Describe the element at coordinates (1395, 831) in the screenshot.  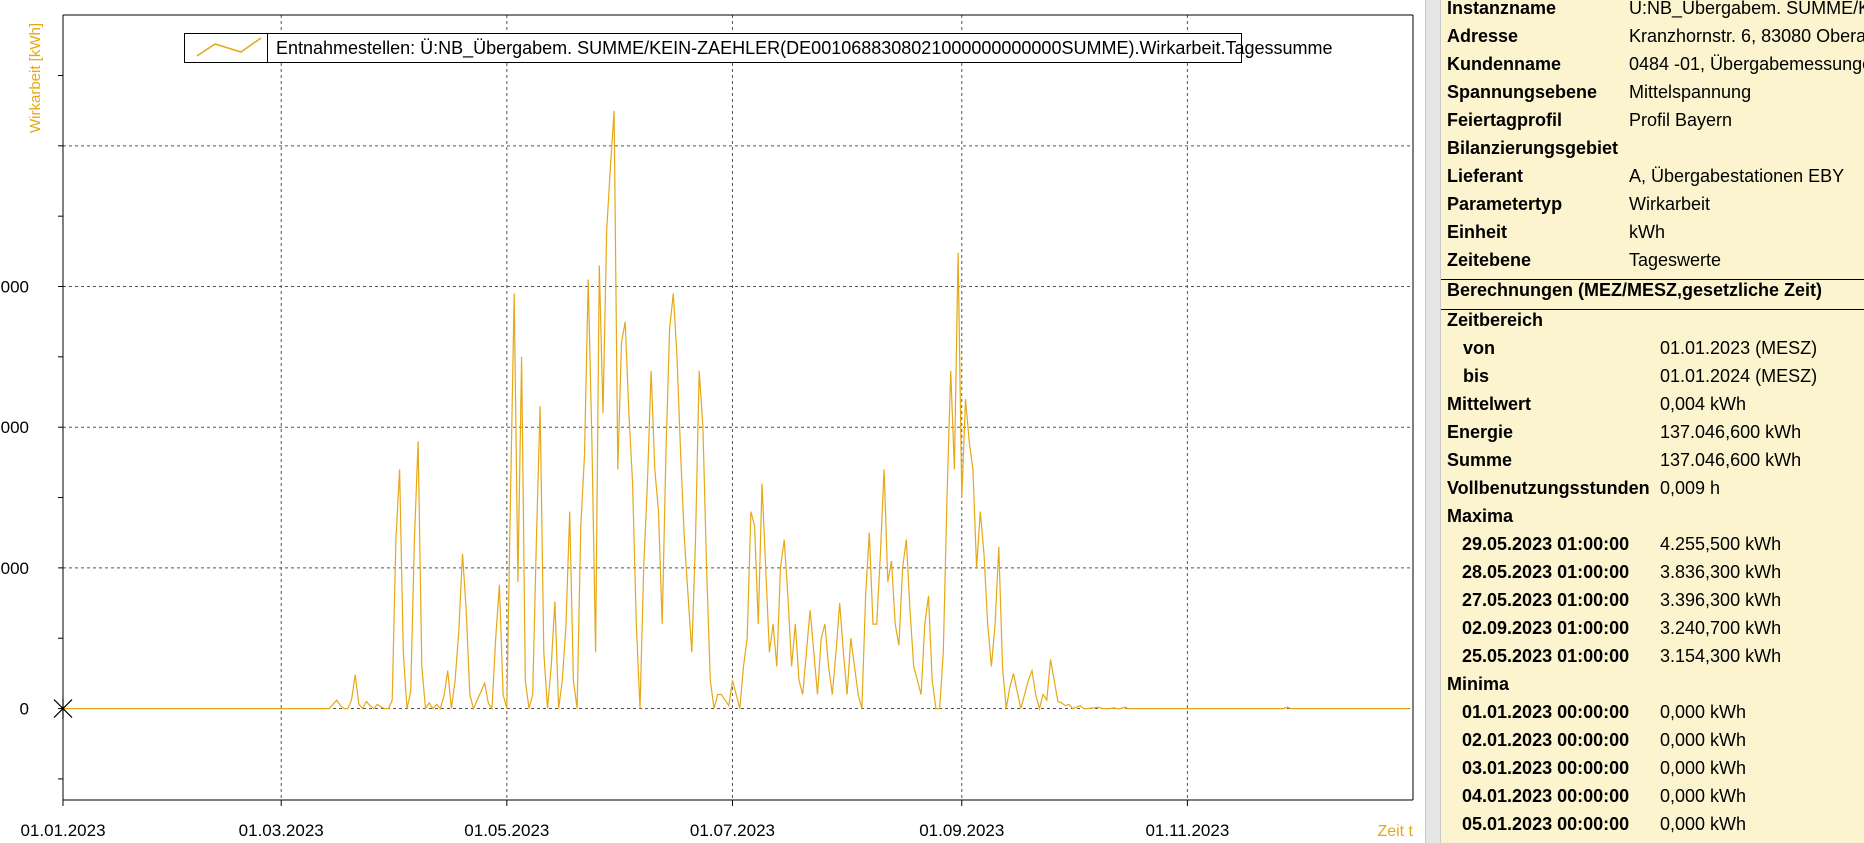
I see `x-axis-label: Zeit t` at that location.